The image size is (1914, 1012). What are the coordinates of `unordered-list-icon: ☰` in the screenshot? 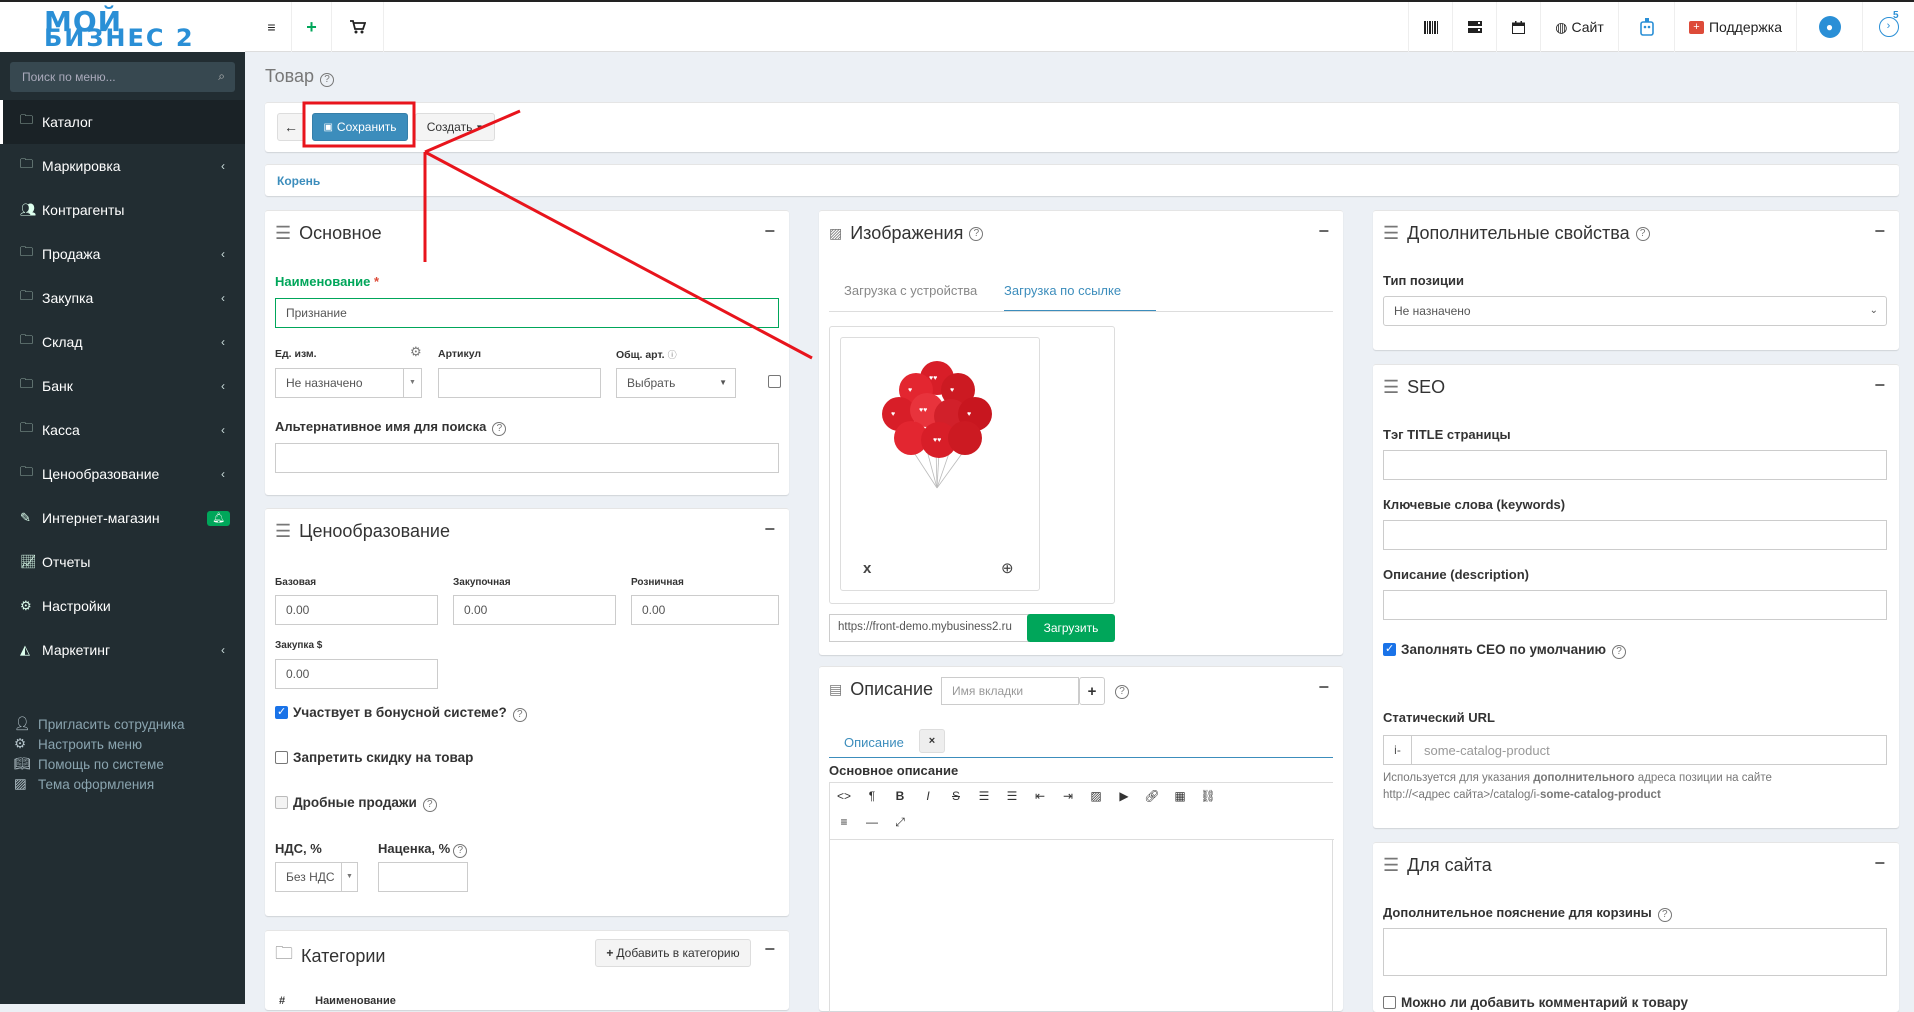 It's located at (984, 796).